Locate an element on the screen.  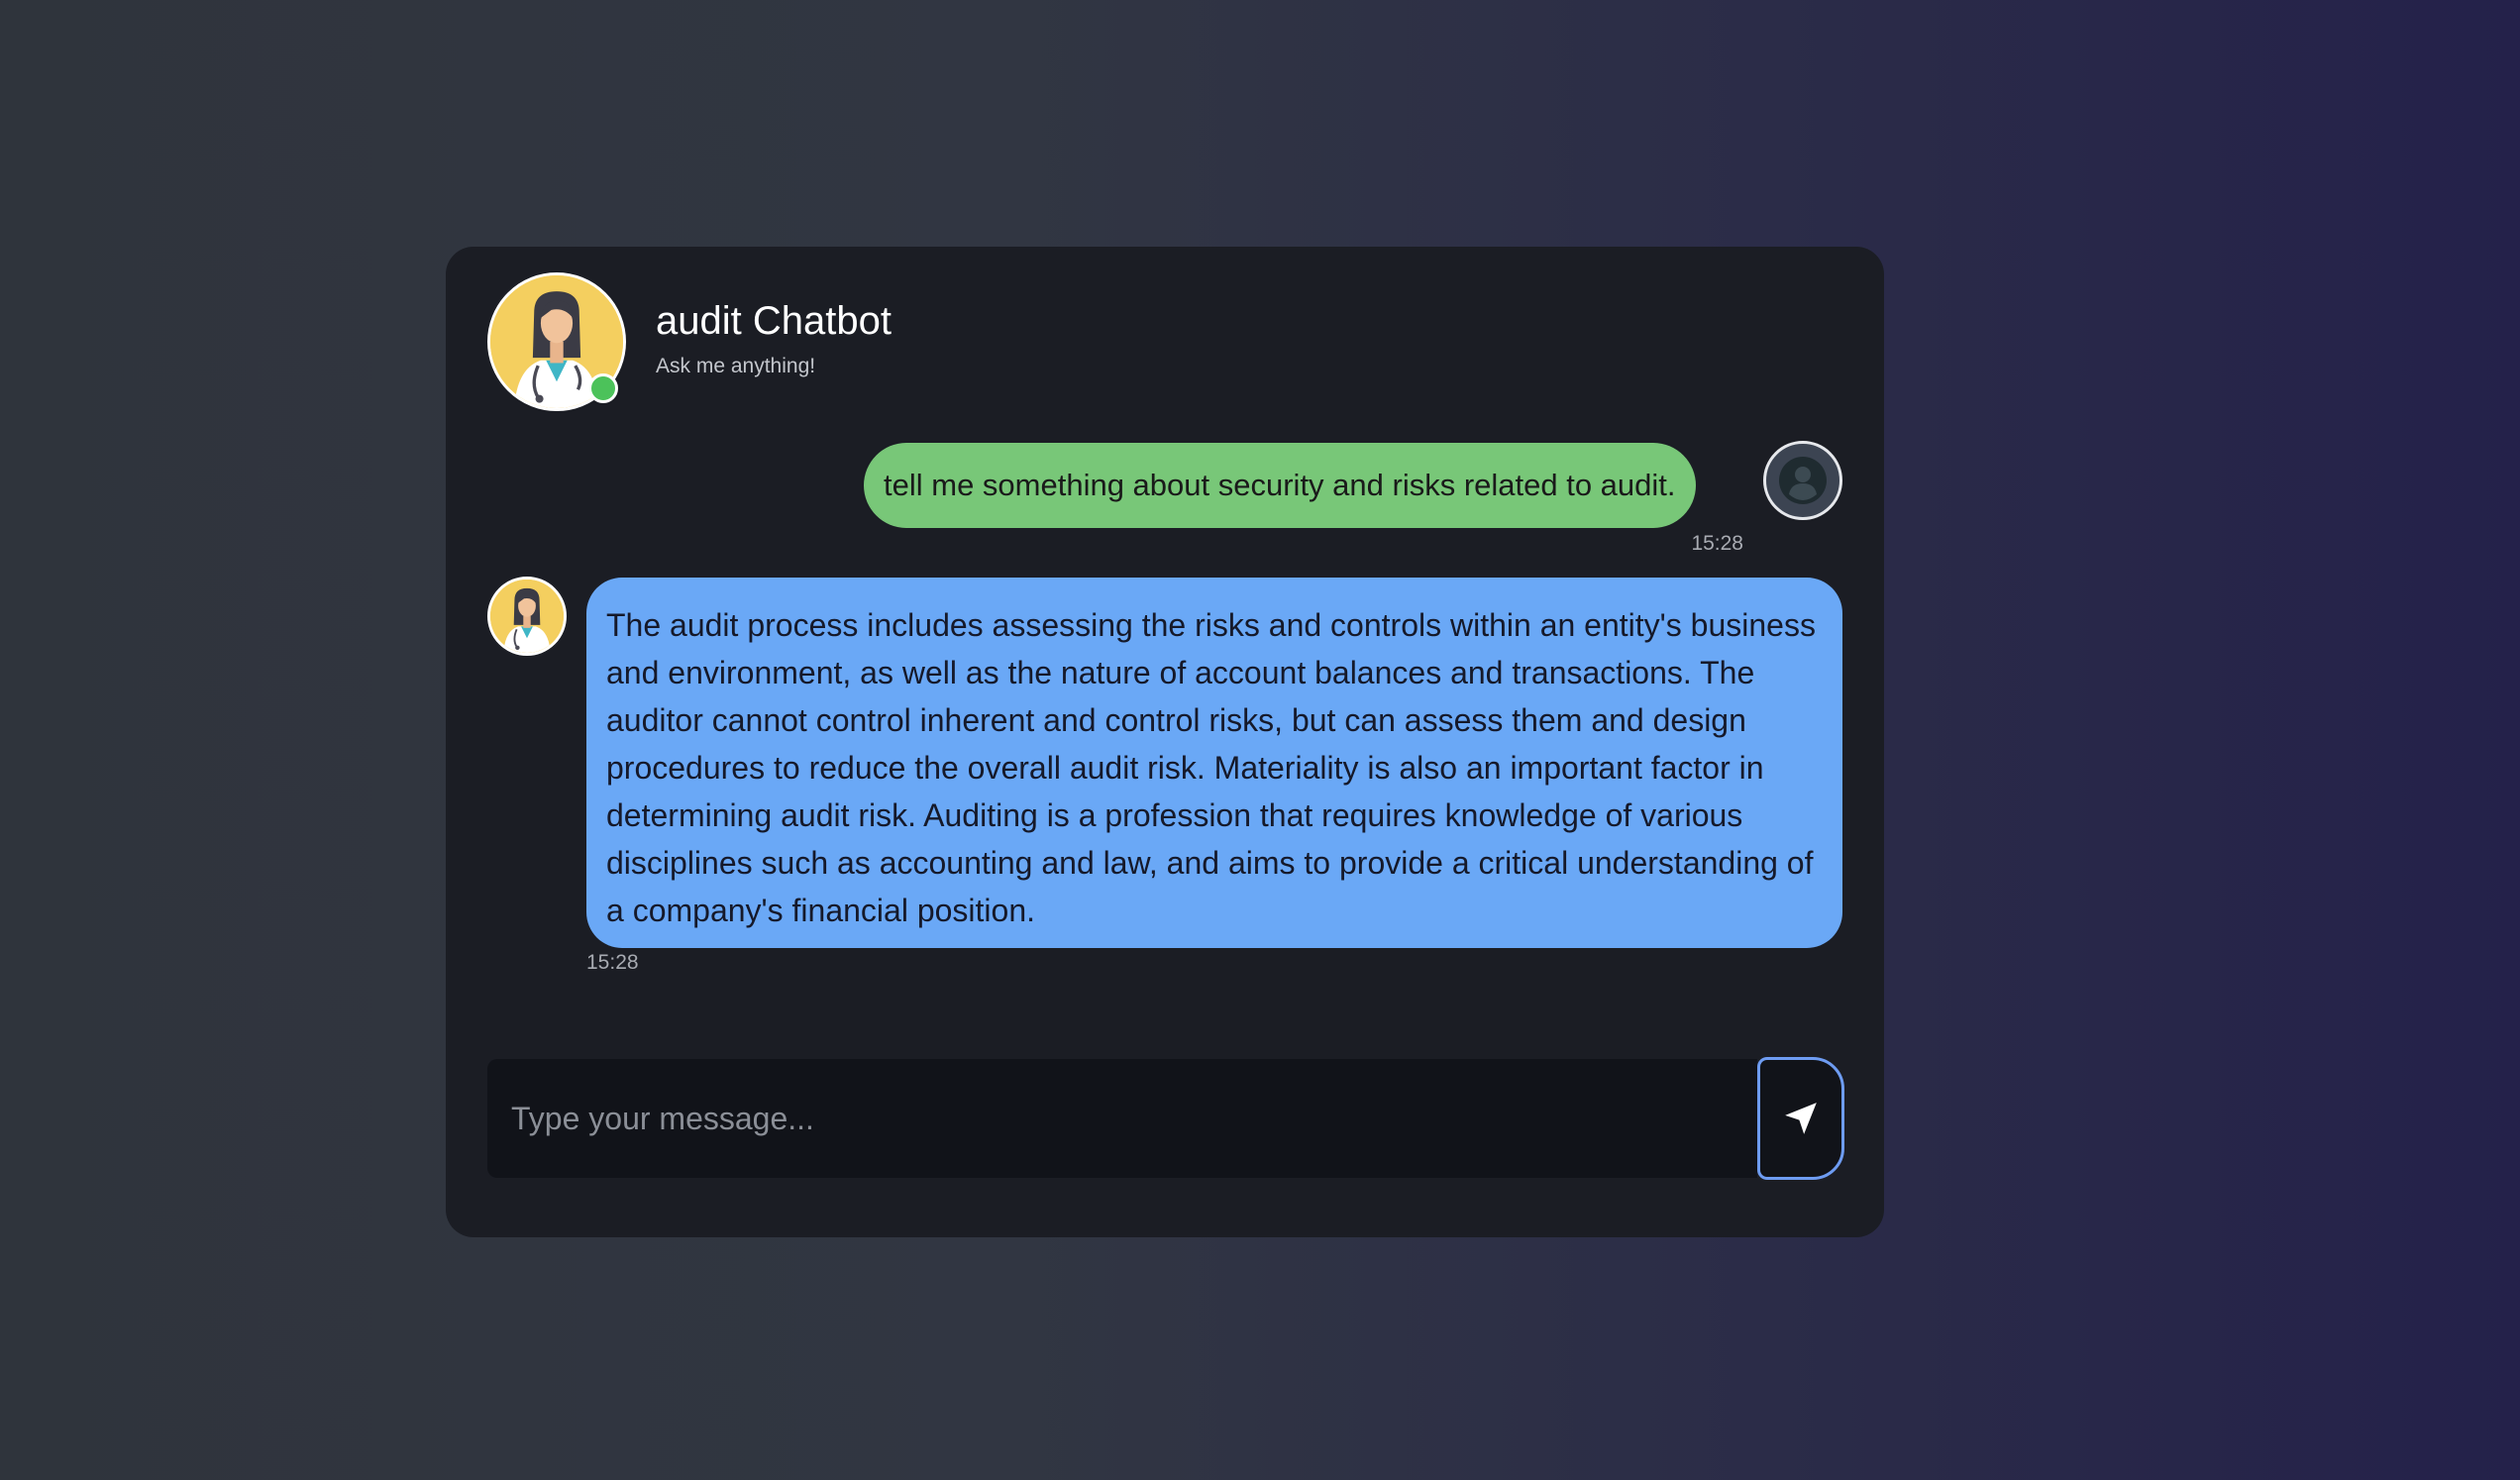
message-input is located at coordinates (1122, 1118).